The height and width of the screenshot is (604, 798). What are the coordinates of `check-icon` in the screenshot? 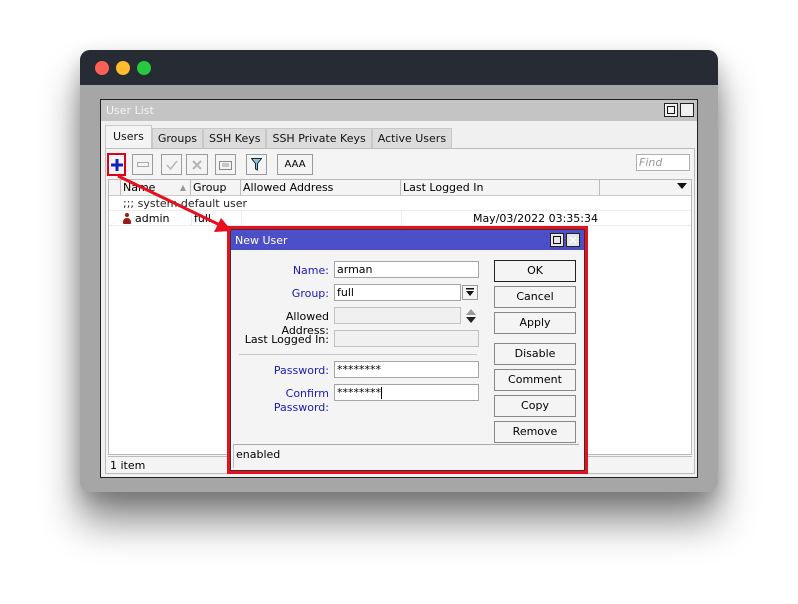 It's located at (171, 165).